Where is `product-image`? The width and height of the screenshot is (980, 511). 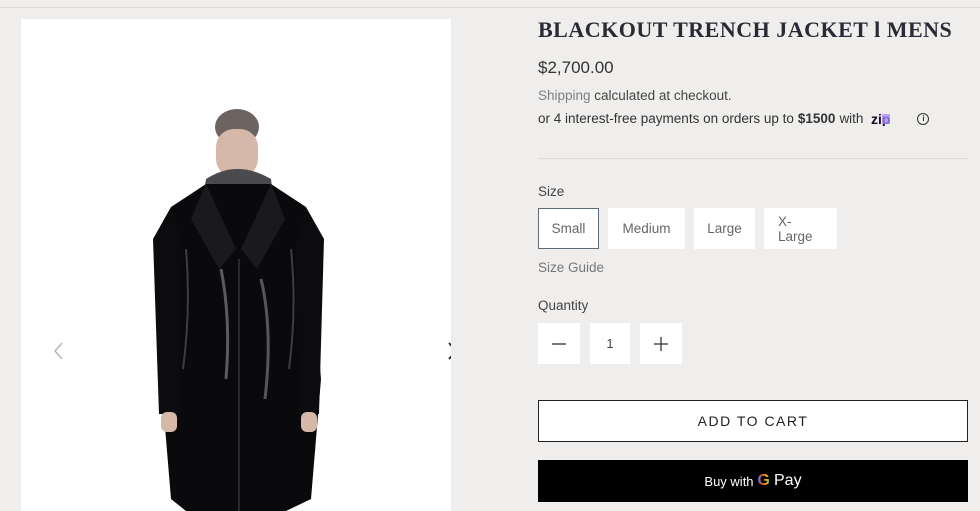 product-image is located at coordinates (238, 310).